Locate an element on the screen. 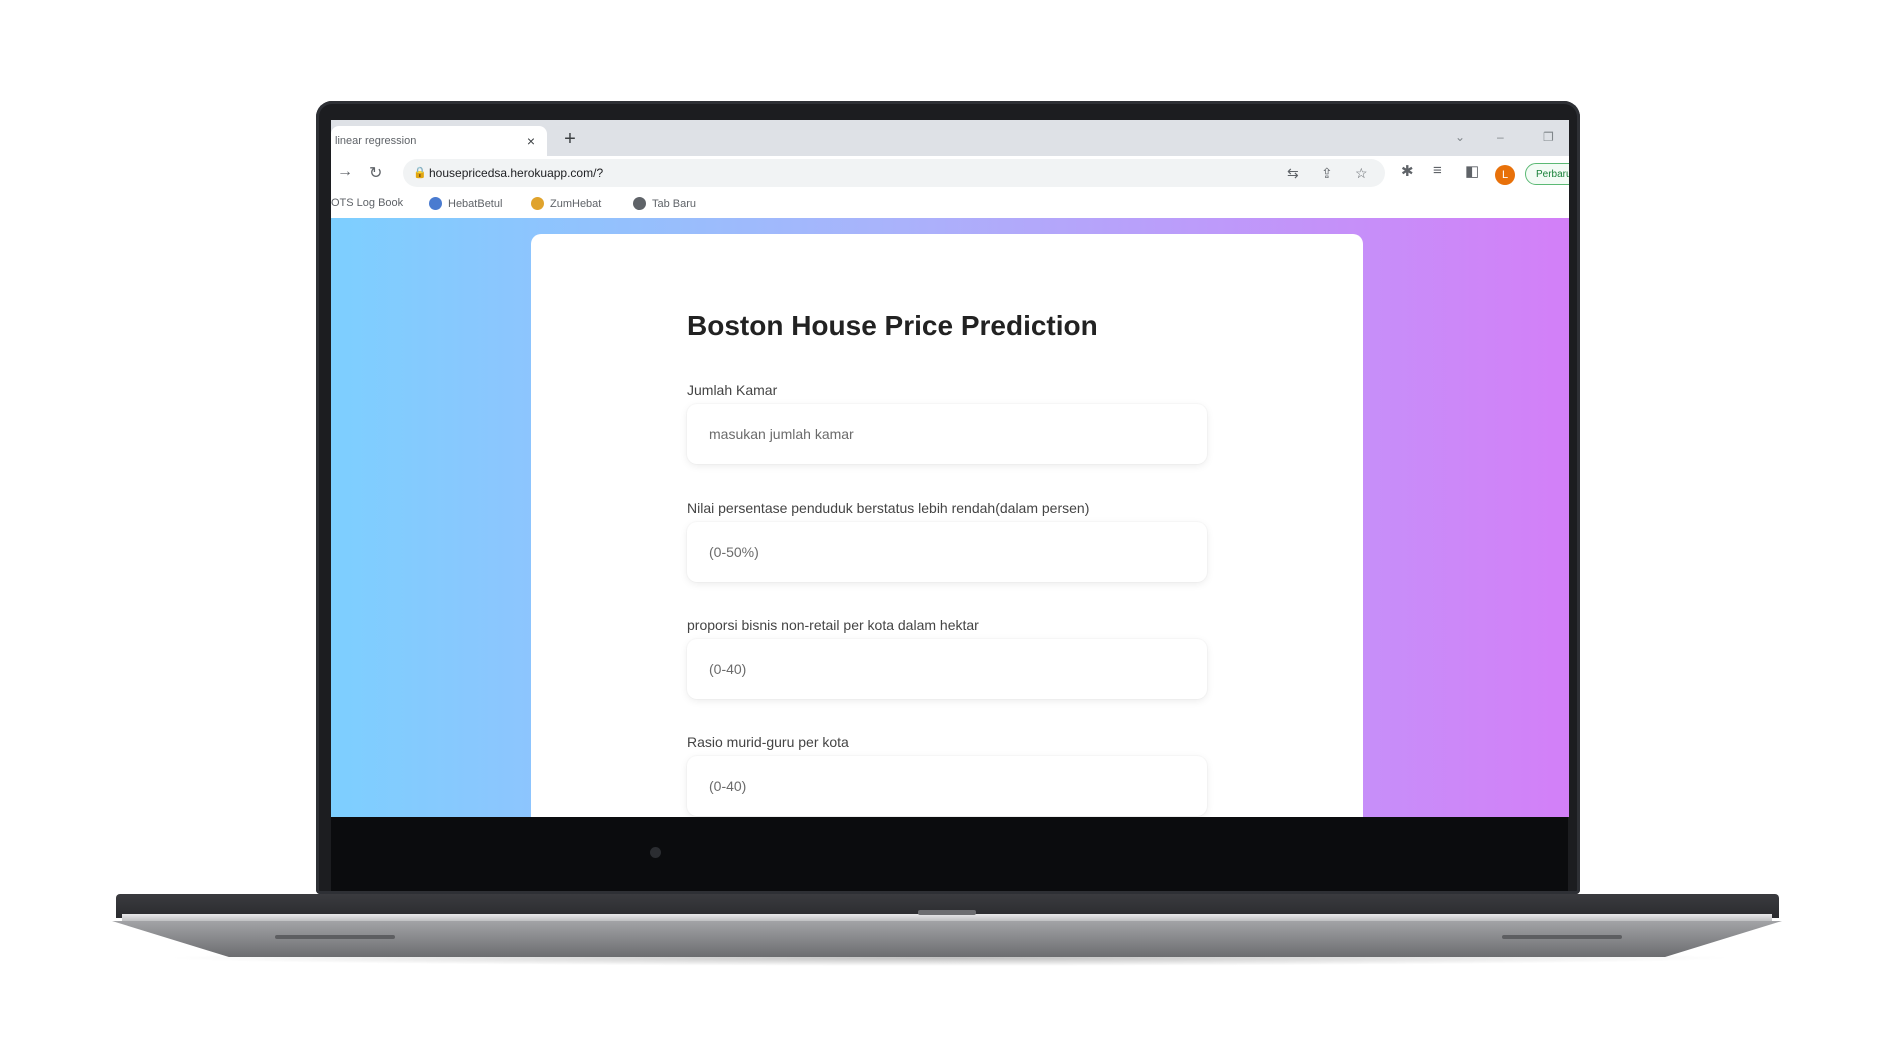  reload-icon: ↻ is located at coordinates (375, 173).